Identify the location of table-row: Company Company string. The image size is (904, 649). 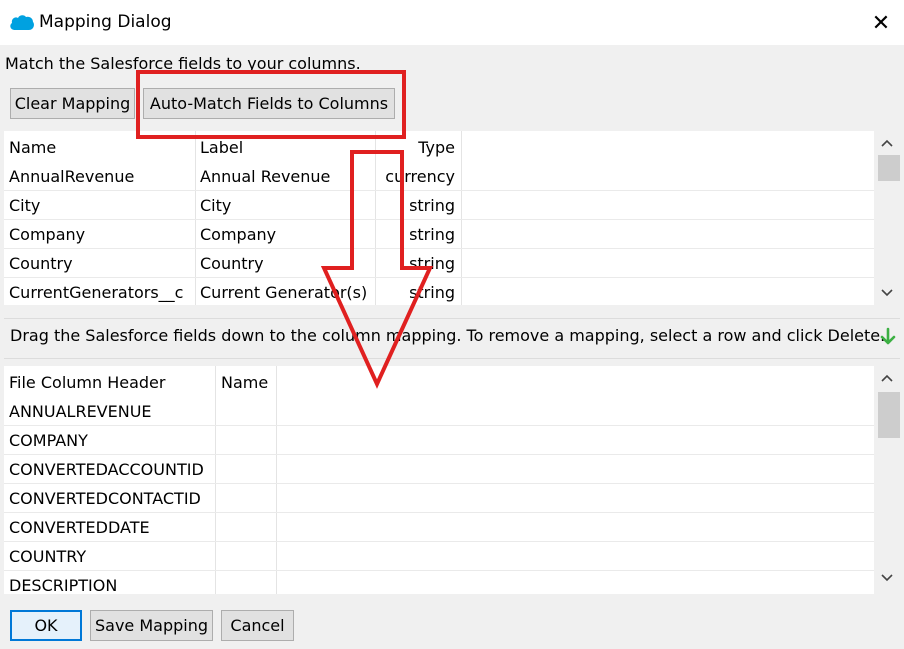
(440, 234).